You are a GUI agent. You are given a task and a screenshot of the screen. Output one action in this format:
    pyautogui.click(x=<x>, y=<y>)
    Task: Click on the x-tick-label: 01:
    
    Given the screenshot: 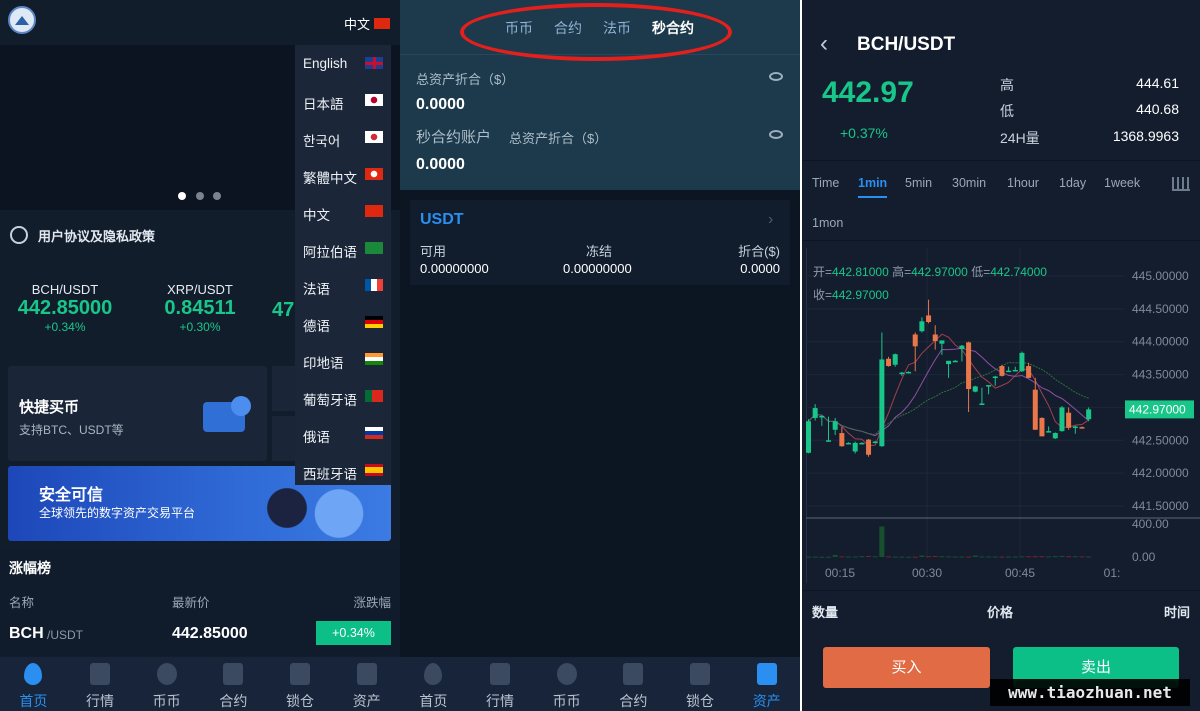 What is the action you would take?
    pyautogui.click(x=1112, y=573)
    